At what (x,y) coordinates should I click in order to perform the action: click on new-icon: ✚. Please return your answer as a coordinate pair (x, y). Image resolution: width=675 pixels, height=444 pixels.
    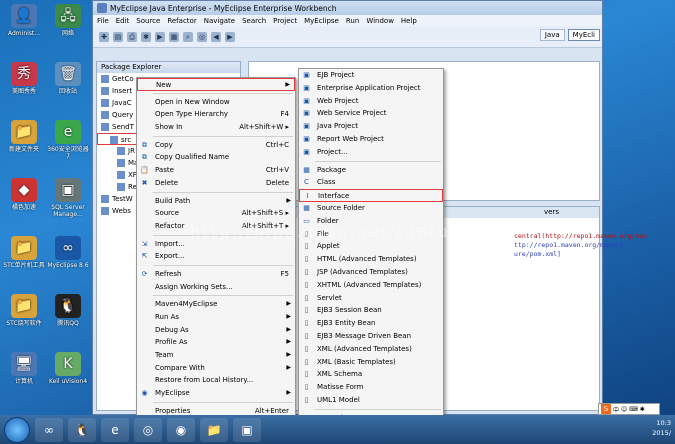
    Looking at the image, I should click on (104, 36).